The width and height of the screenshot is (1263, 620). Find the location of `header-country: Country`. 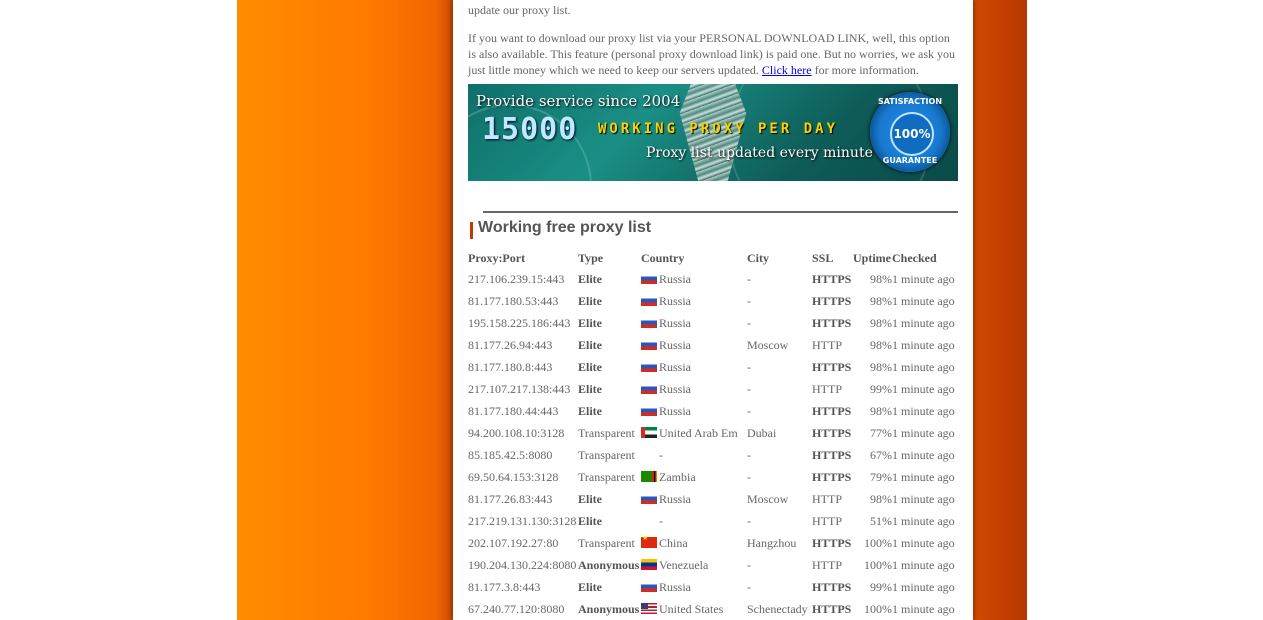

header-country: Country is located at coordinates (694, 258).